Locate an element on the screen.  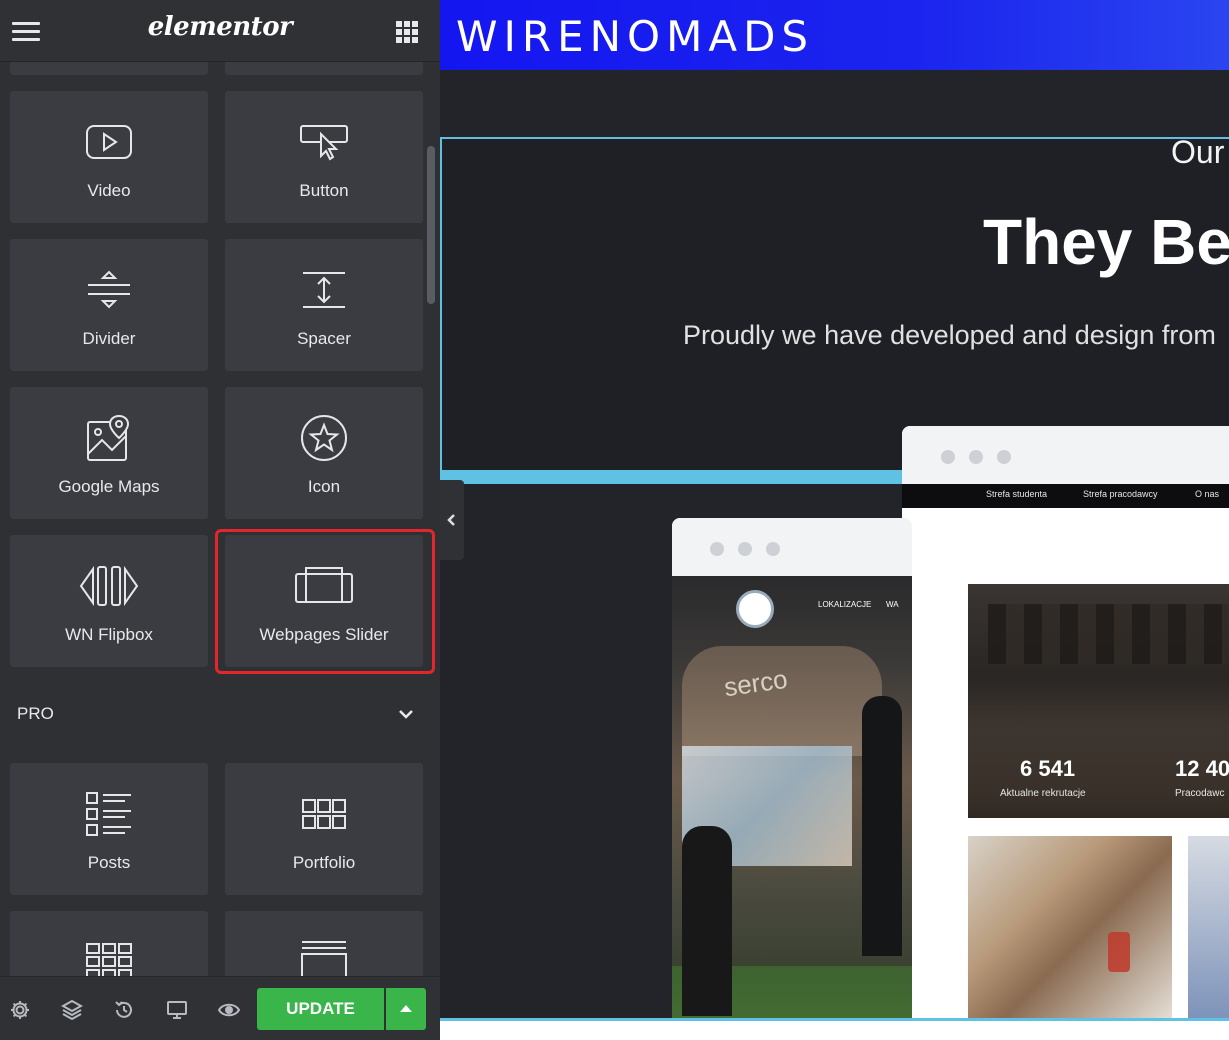
widget-portfolio: Portfolio is located at coordinates (324, 829).